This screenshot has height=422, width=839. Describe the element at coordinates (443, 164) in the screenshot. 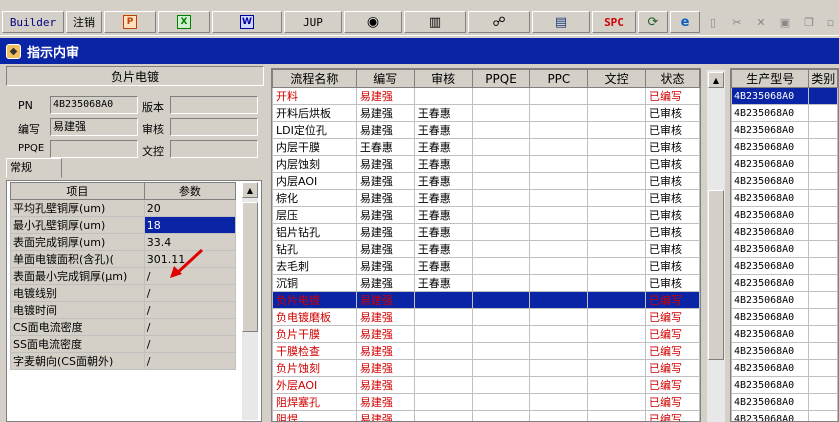

I see `flow-cell: 王春惠` at that location.